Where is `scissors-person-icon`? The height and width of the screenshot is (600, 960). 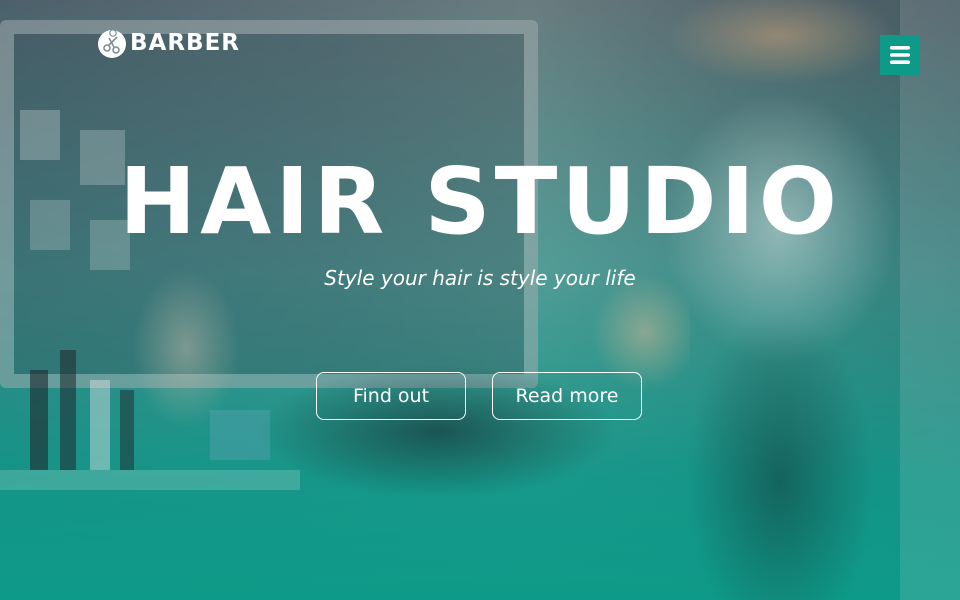
scissors-person-icon is located at coordinates (112, 43).